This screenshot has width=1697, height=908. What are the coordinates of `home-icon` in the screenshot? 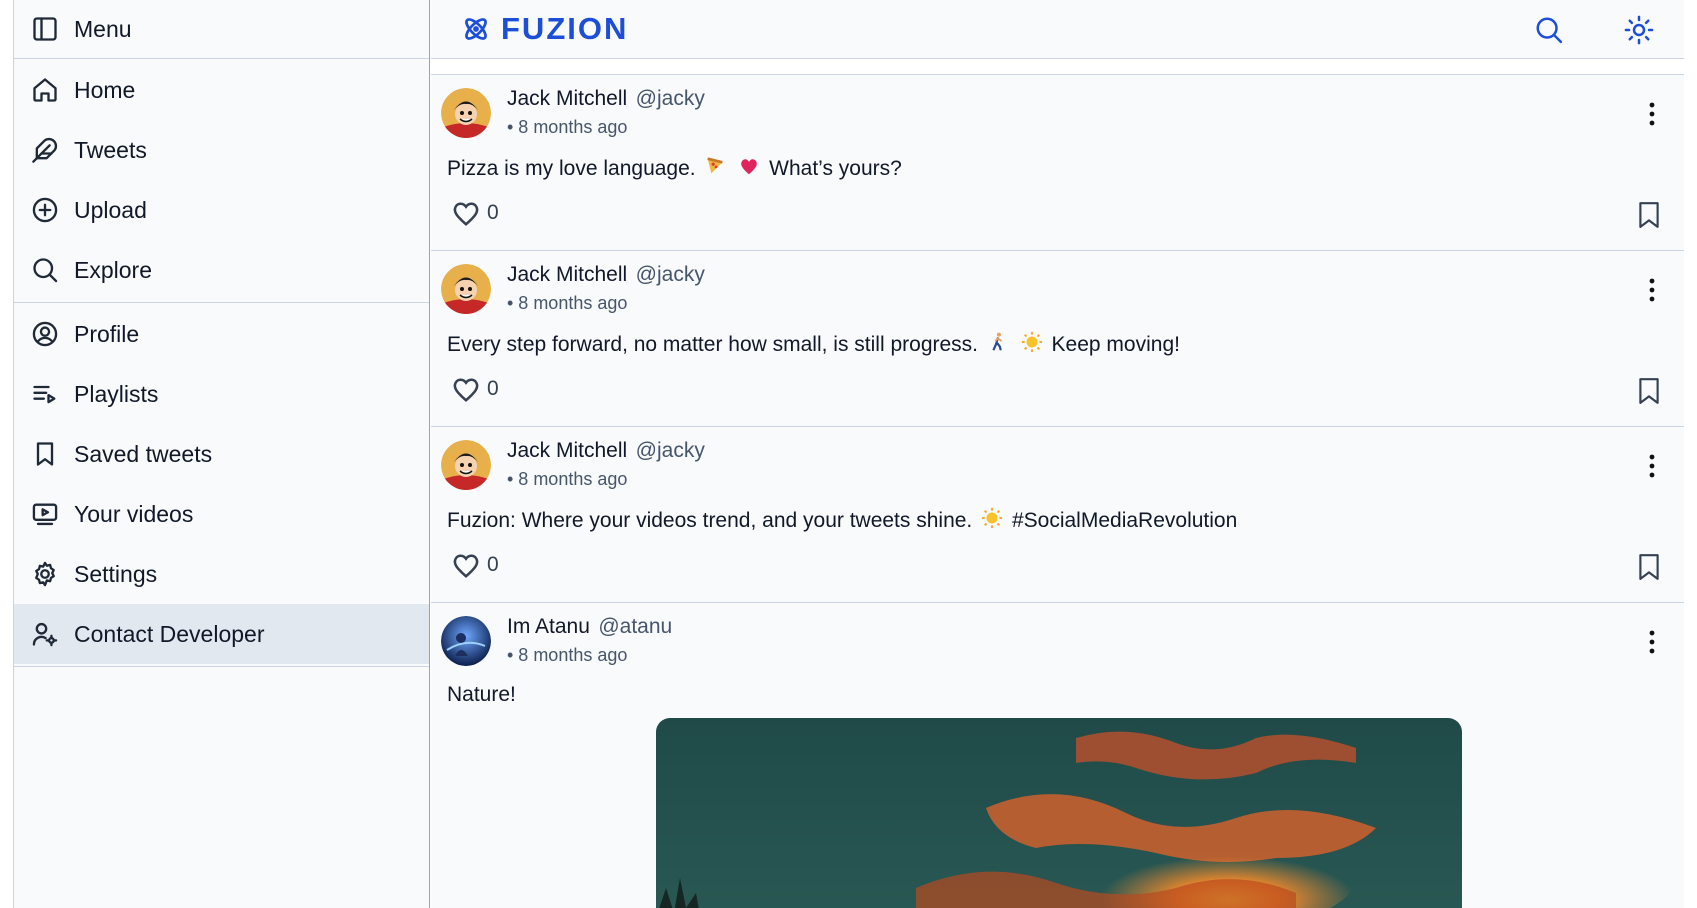 It's located at (45, 90).